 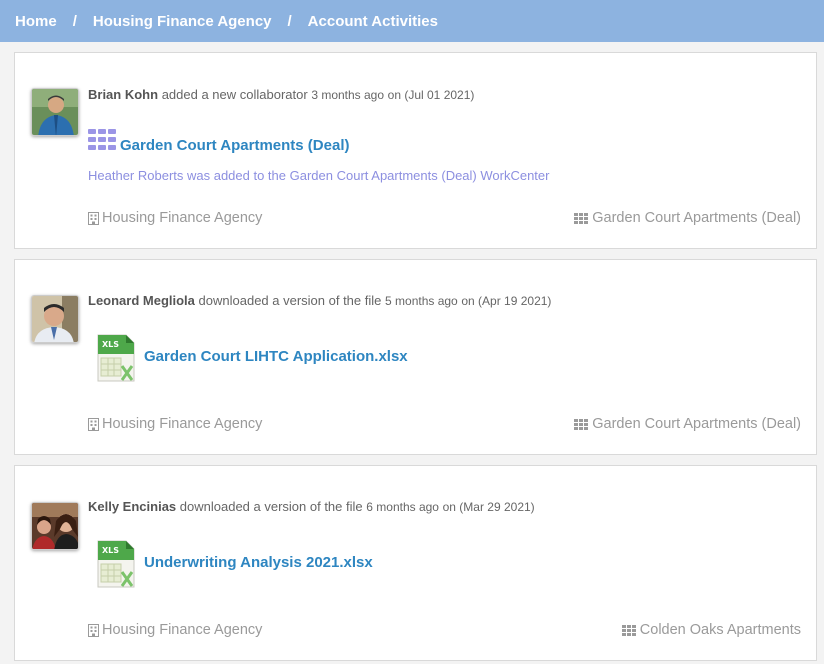 I want to click on actor-name: Leonard Megliola, so click(x=141, y=300).